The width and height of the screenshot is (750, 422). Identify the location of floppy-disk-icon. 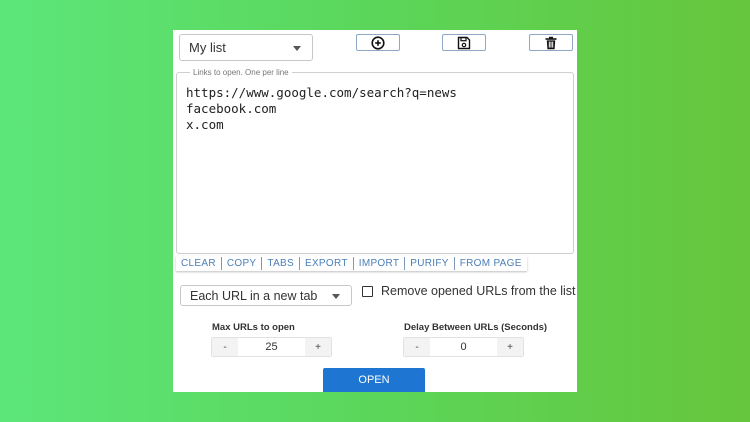
(464, 42).